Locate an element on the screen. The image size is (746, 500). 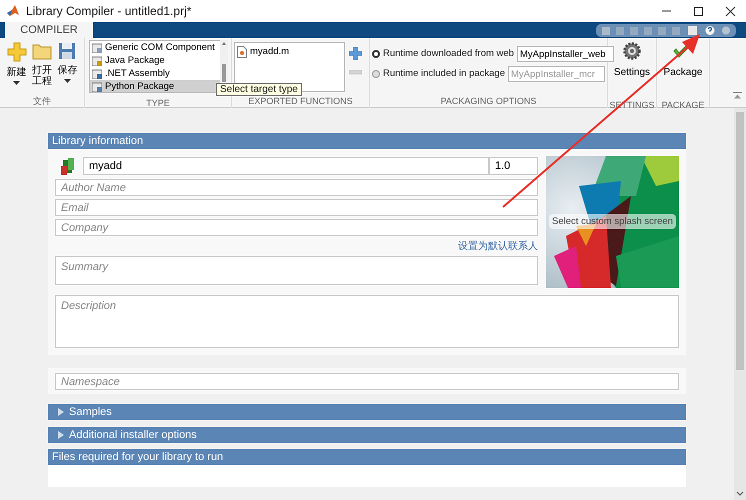
section-label: EXPORTED FUNCTIONS is located at coordinates (300, 101).